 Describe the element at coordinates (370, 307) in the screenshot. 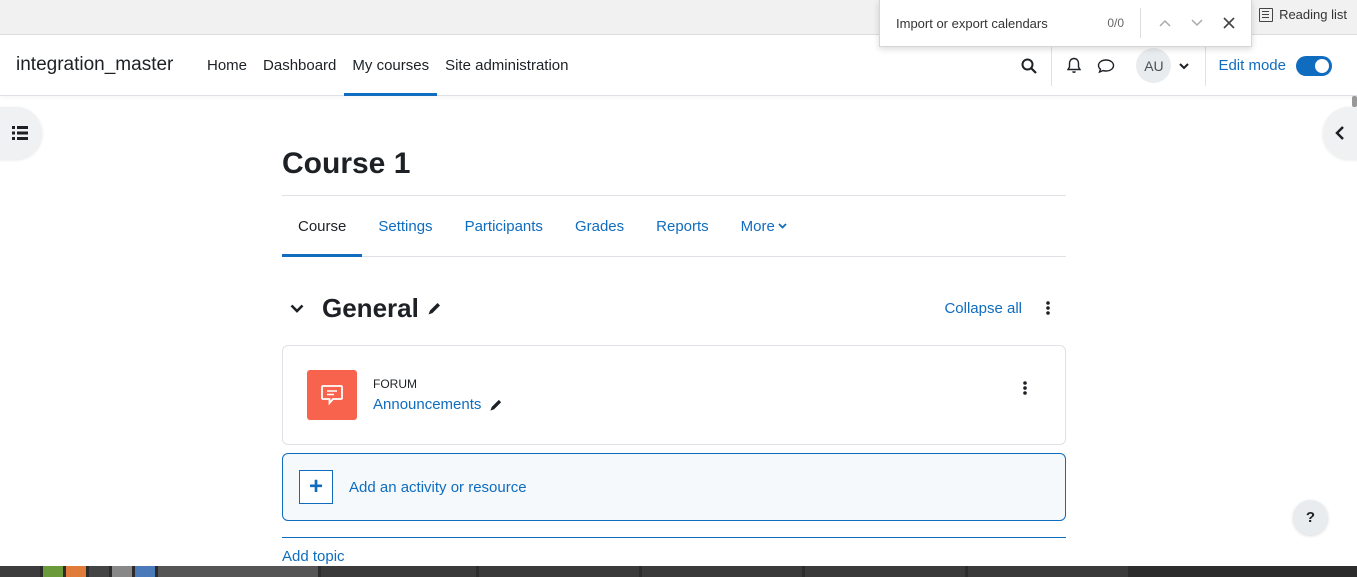

I see `section-title: General` at that location.